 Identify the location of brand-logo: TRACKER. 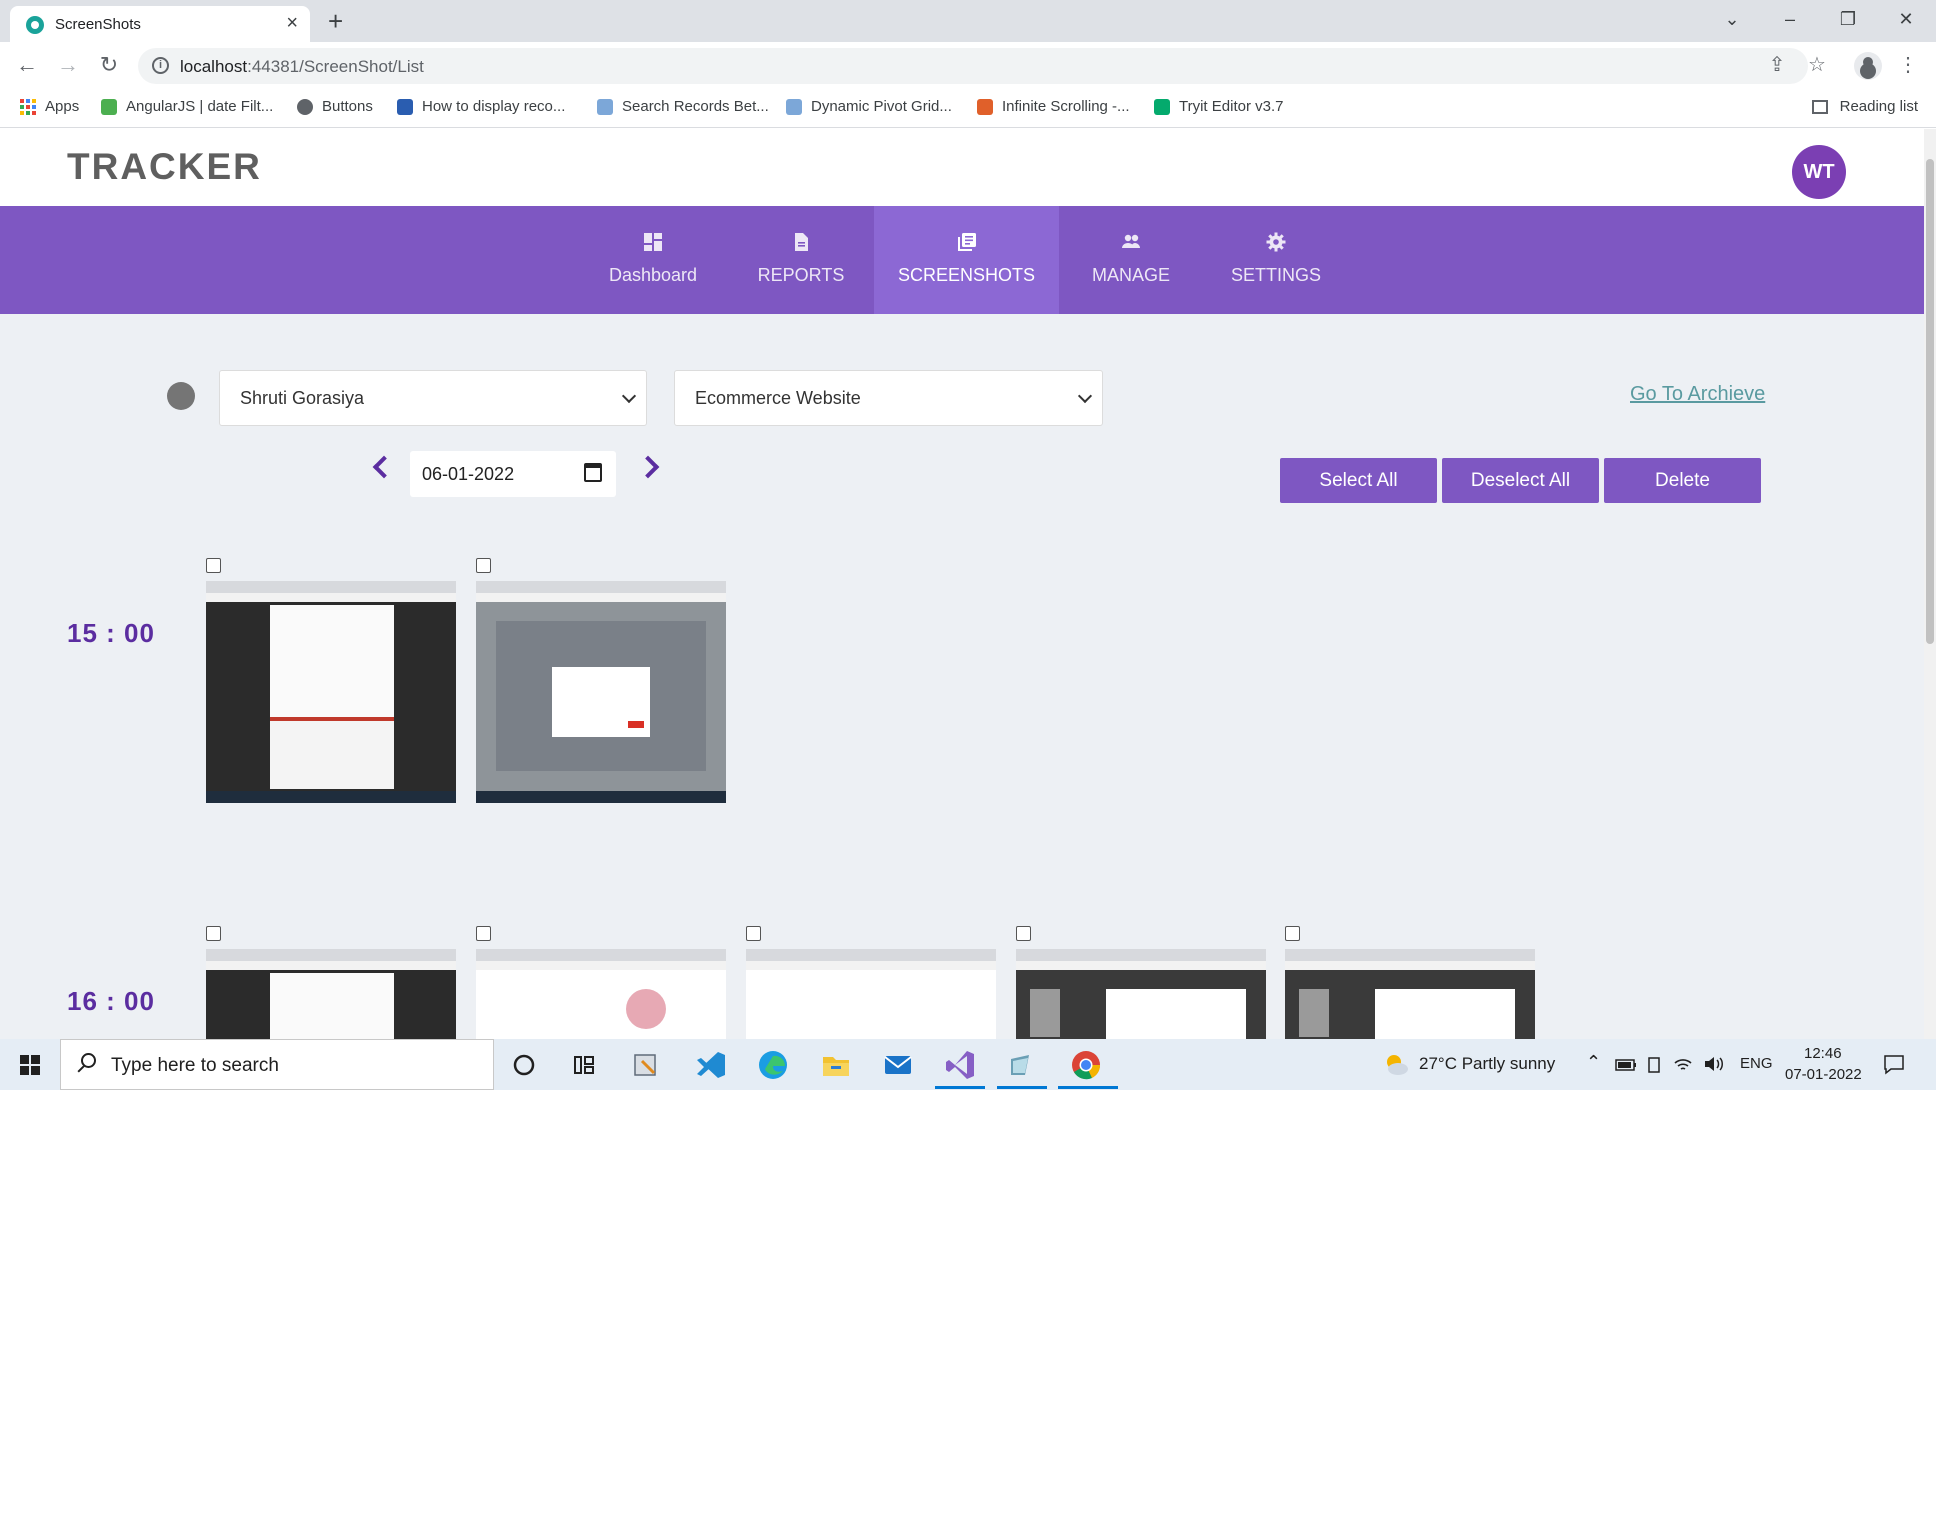
(164, 167).